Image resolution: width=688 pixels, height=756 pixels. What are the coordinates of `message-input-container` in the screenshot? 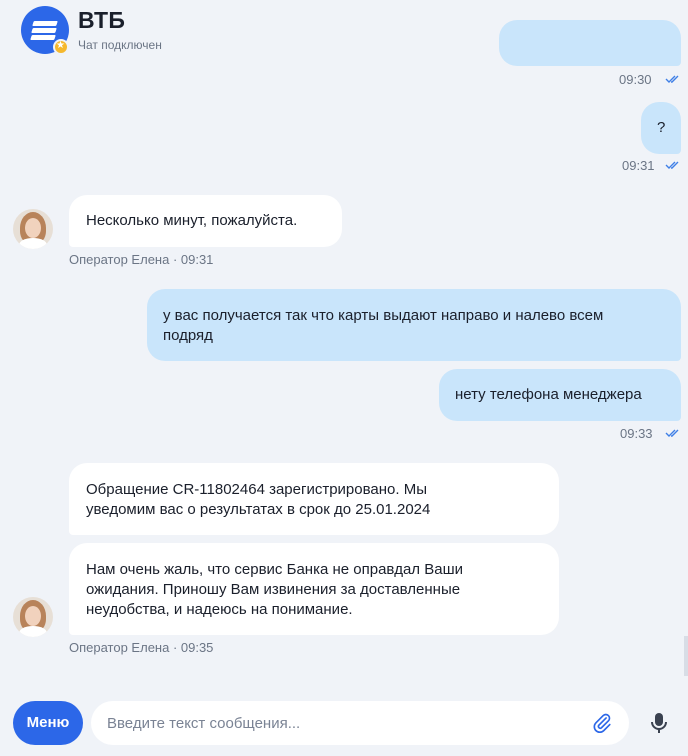 It's located at (360, 723).